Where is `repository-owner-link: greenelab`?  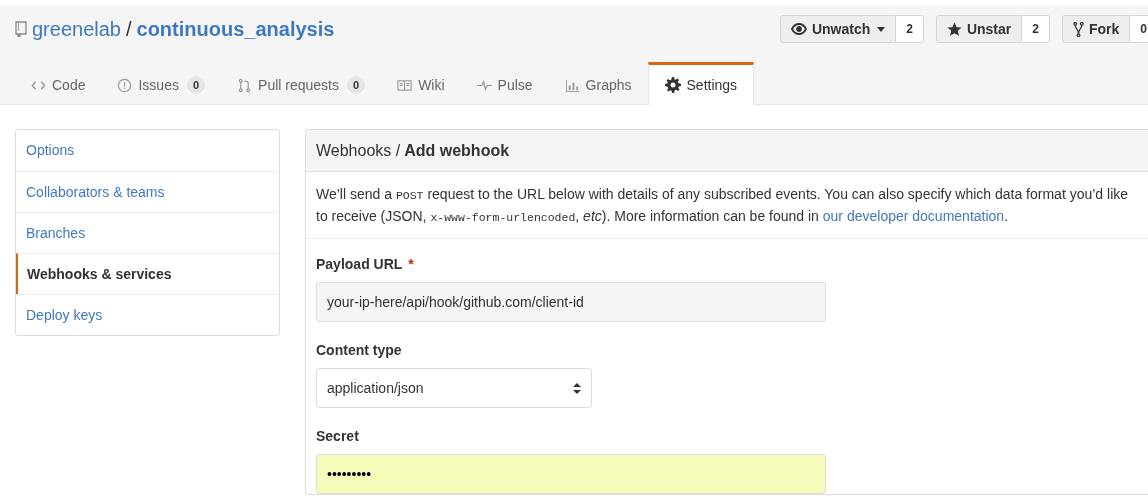
repository-owner-link: greenelab is located at coordinates (76, 29).